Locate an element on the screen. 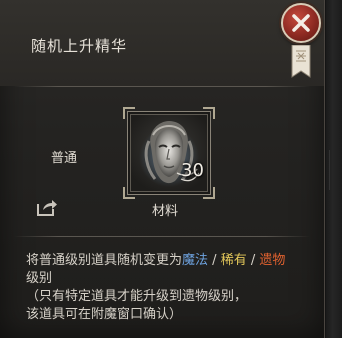  description-note-line: （只有特定道具才能升级到遗物级别， is located at coordinates (137, 296).